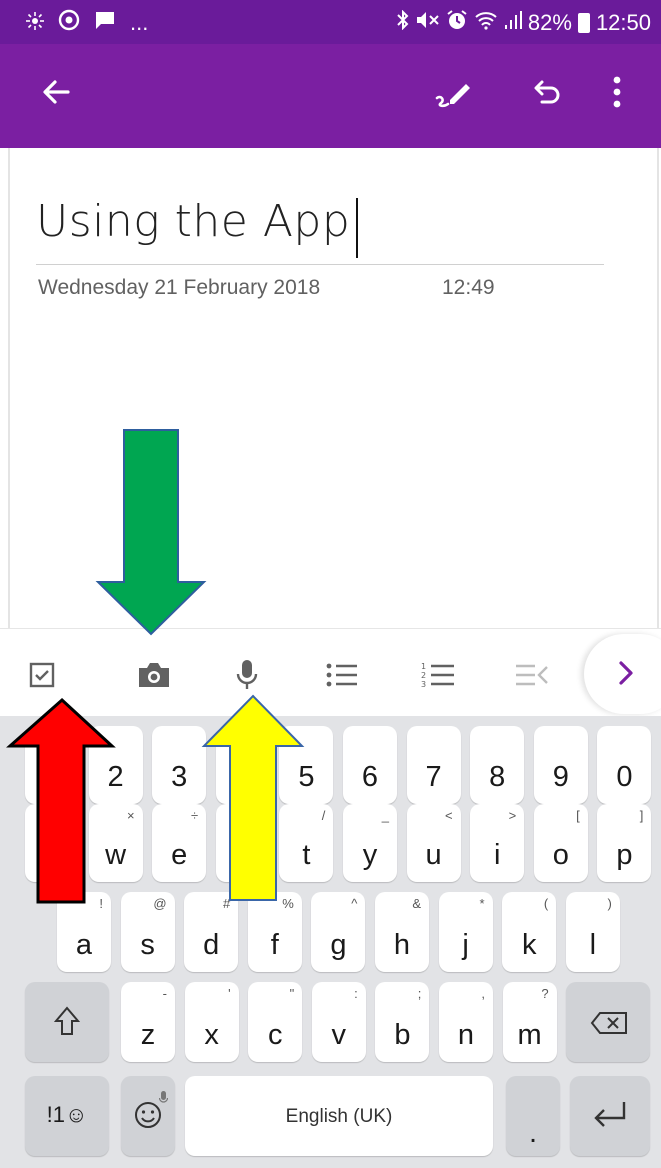 This screenshot has width=661, height=1168. What do you see at coordinates (533, 1133) in the screenshot?
I see `period-key-label: .` at bounding box center [533, 1133].